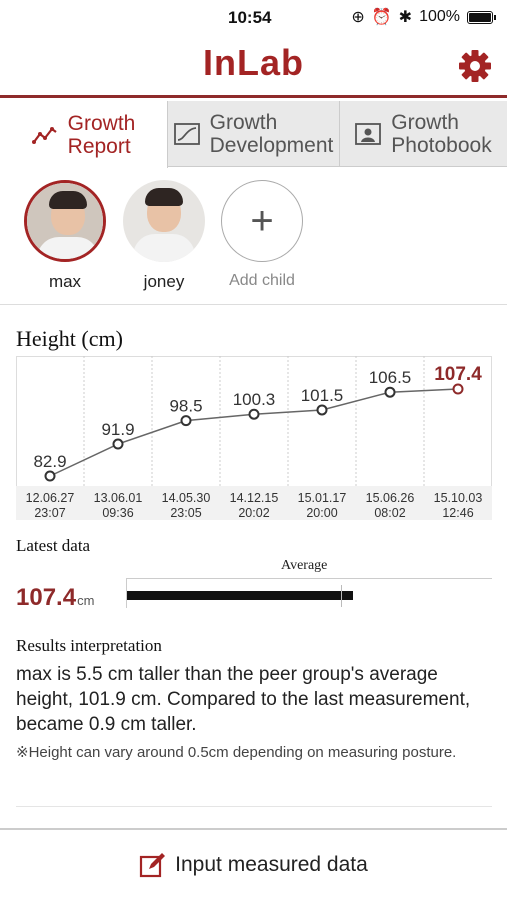 Image resolution: width=507 pixels, height=900 pixels. I want to click on latest-number: 107.4, so click(46, 597).